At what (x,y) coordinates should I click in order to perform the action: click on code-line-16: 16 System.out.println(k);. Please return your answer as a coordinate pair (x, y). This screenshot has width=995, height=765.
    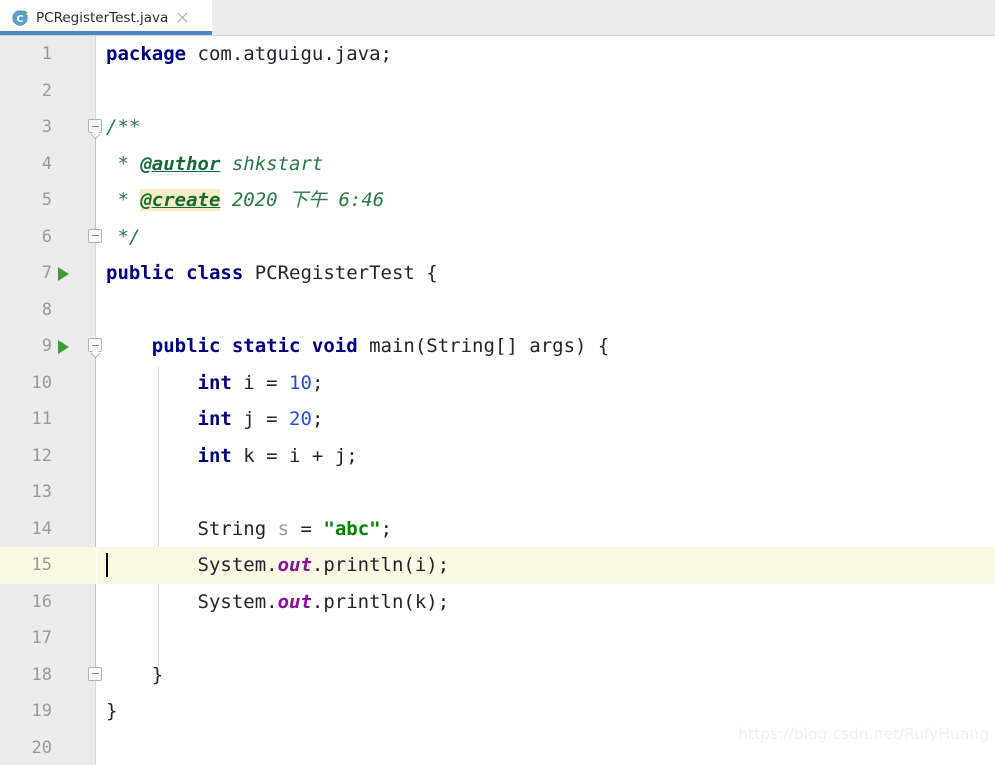
    Looking at the image, I should click on (497, 602).